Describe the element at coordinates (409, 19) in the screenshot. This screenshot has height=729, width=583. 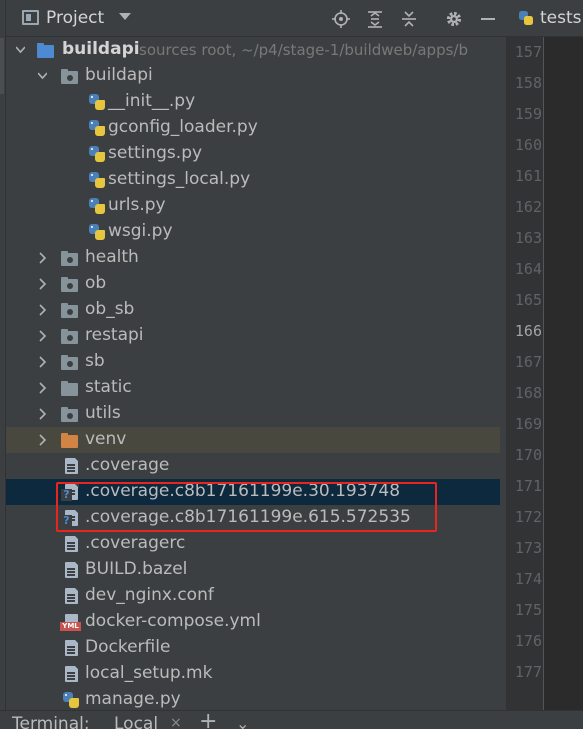
I see `collapse-all-icon` at that location.